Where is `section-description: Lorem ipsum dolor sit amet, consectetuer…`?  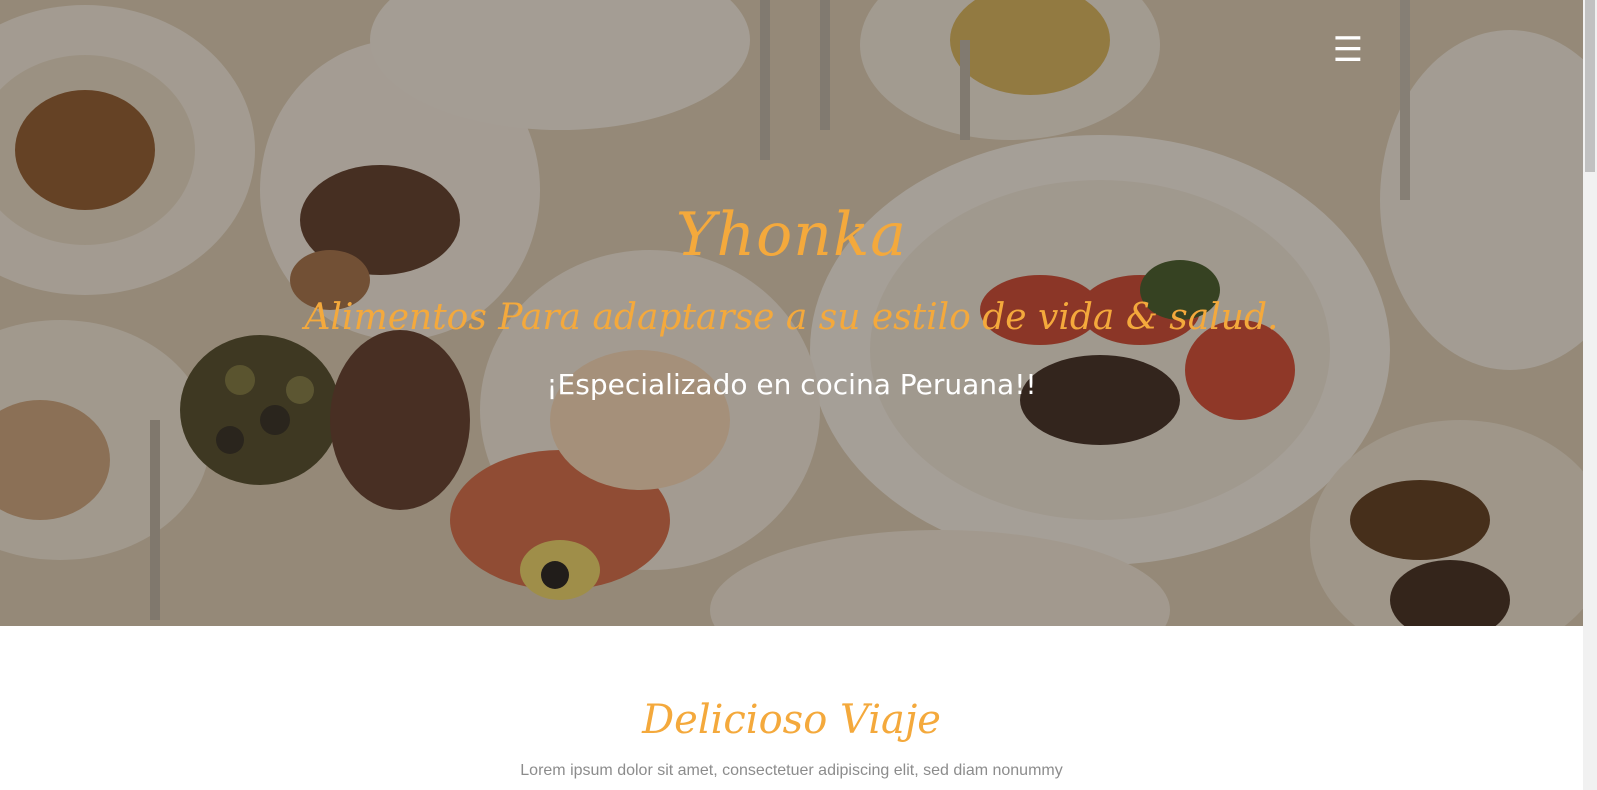
section-description: Lorem ipsum dolor sit amet, consectetuer… is located at coordinates (791, 770).